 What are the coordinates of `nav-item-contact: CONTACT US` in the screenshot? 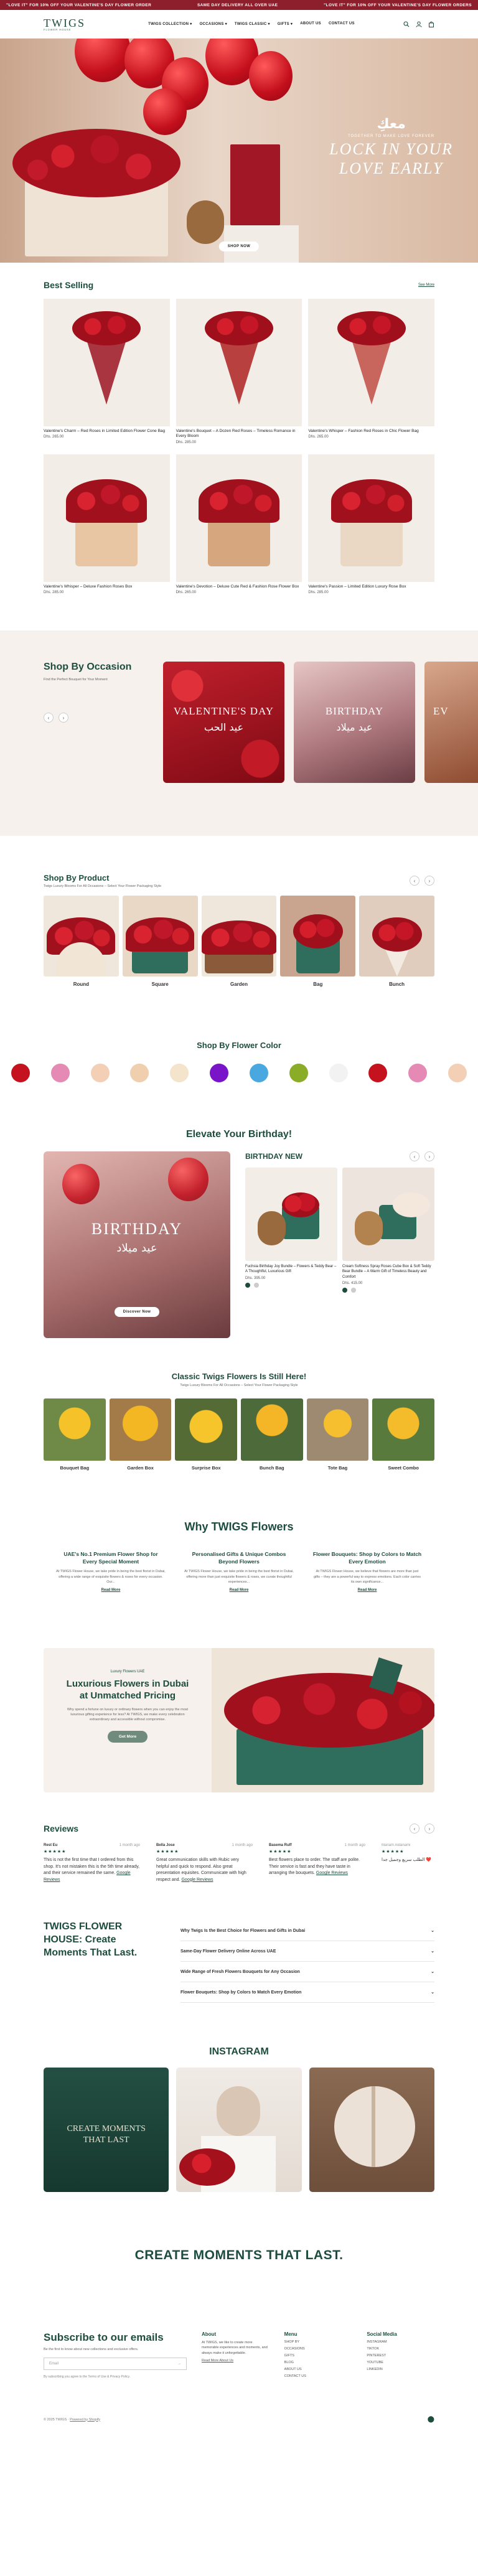 It's located at (342, 24).